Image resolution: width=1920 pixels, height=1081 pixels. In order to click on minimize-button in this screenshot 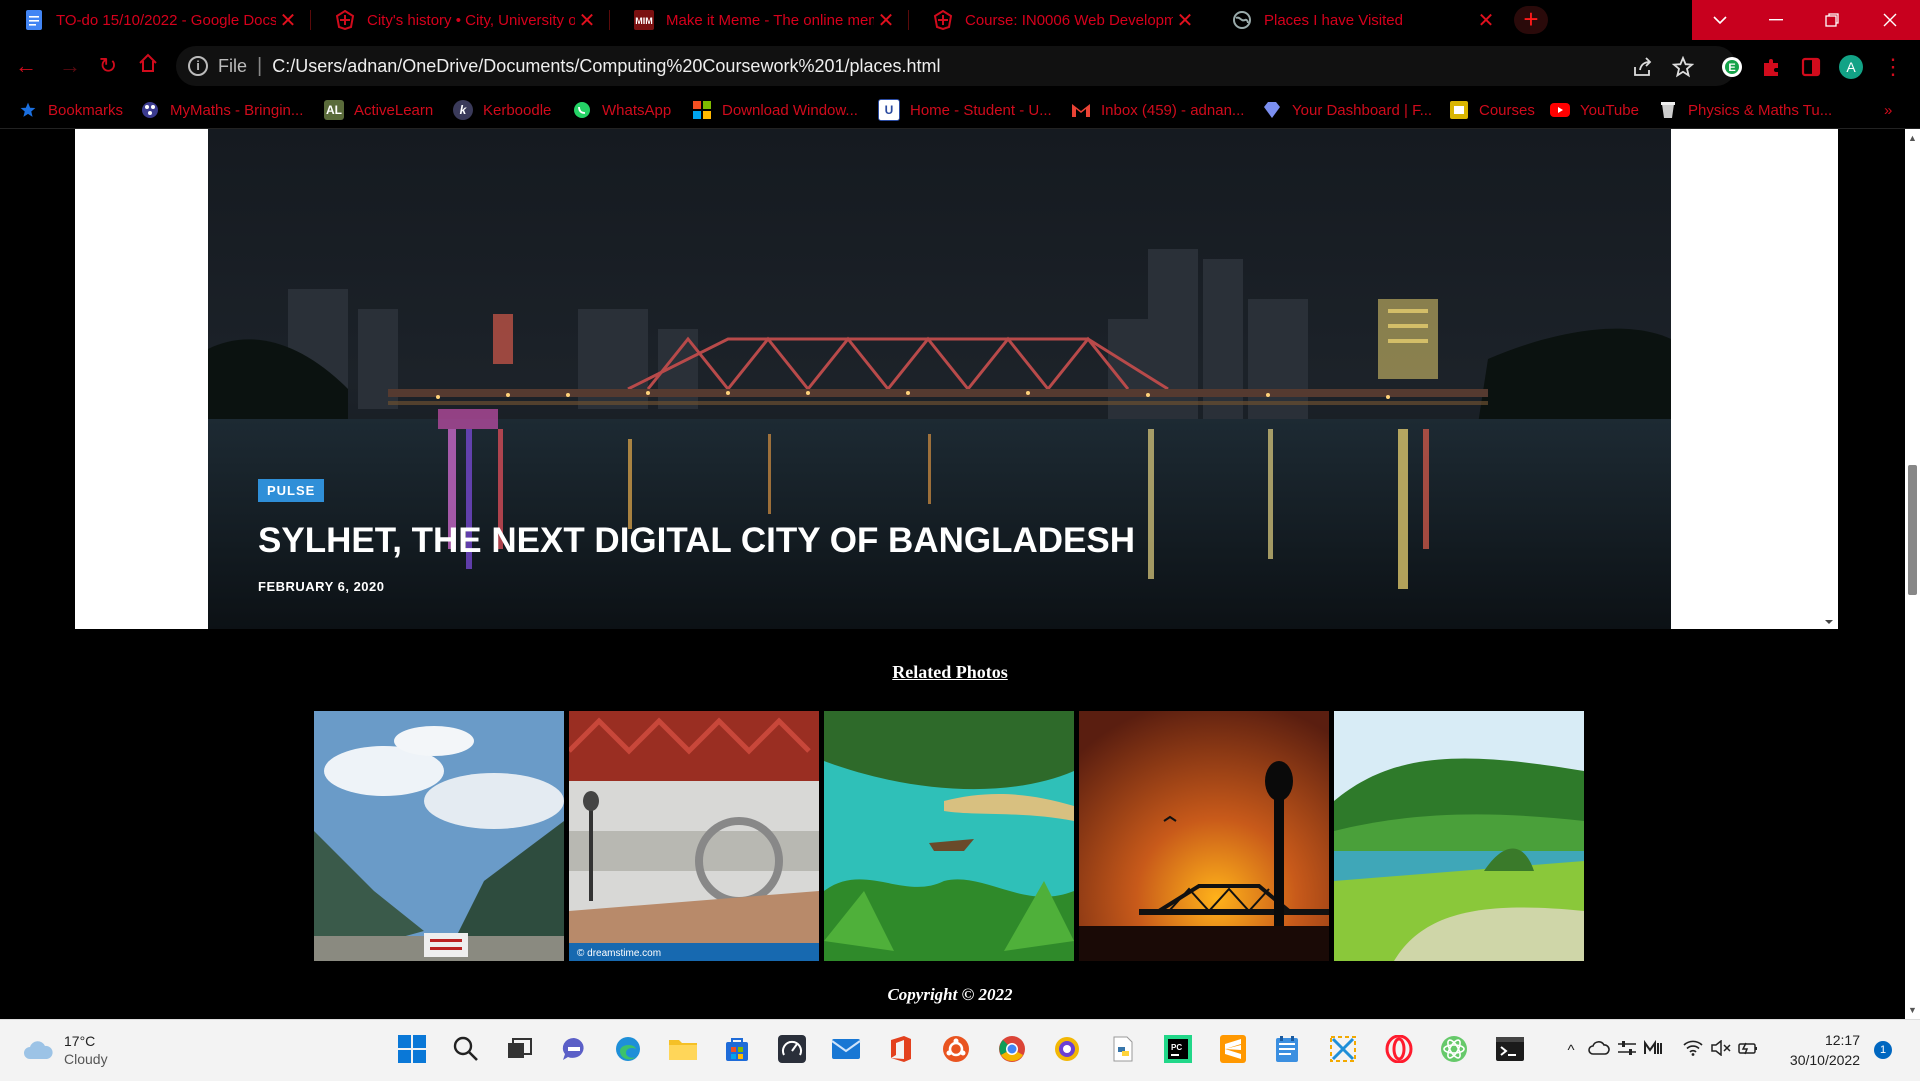, I will do `click(1776, 20)`.